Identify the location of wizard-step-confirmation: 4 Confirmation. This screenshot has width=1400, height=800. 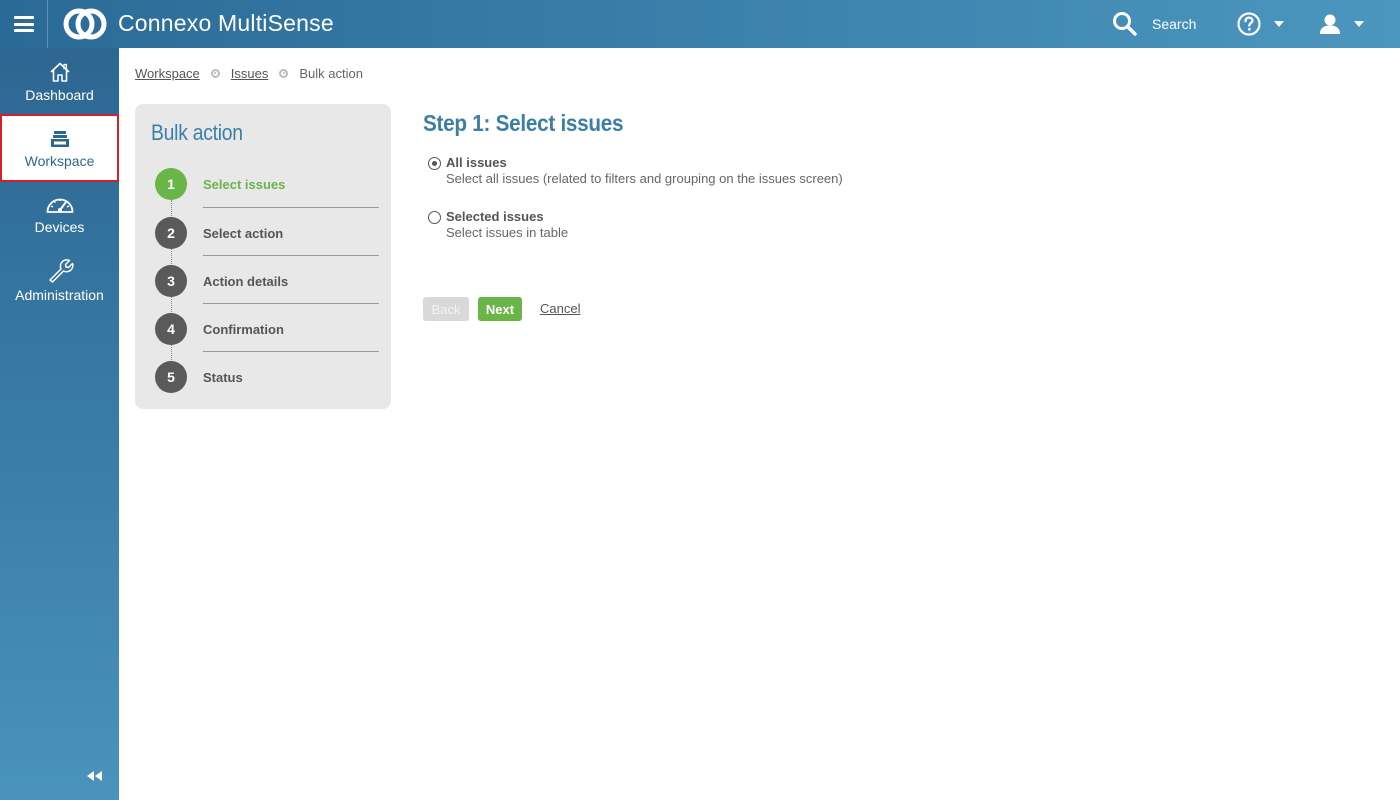
(270, 329).